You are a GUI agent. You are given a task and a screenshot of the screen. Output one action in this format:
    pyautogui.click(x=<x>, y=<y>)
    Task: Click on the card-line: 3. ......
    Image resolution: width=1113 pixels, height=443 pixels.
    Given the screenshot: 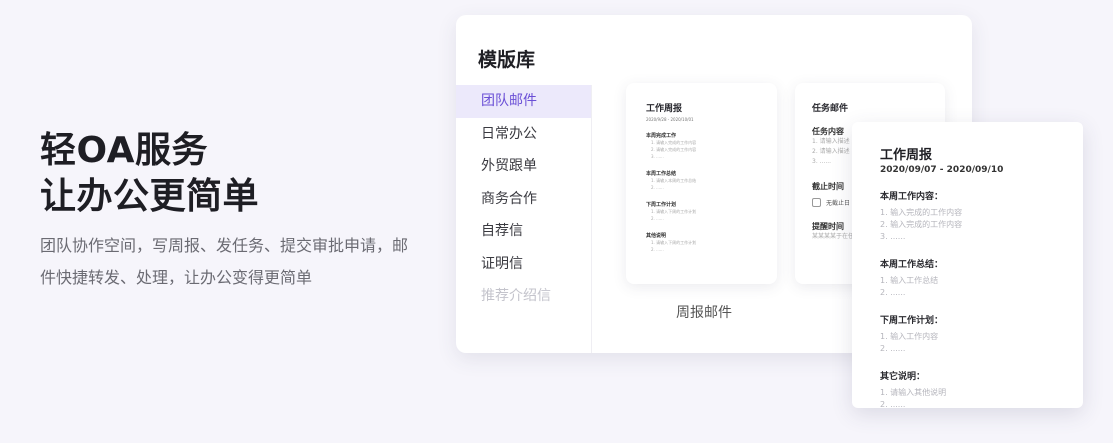 What is the action you would take?
    pyautogui.click(x=657, y=156)
    